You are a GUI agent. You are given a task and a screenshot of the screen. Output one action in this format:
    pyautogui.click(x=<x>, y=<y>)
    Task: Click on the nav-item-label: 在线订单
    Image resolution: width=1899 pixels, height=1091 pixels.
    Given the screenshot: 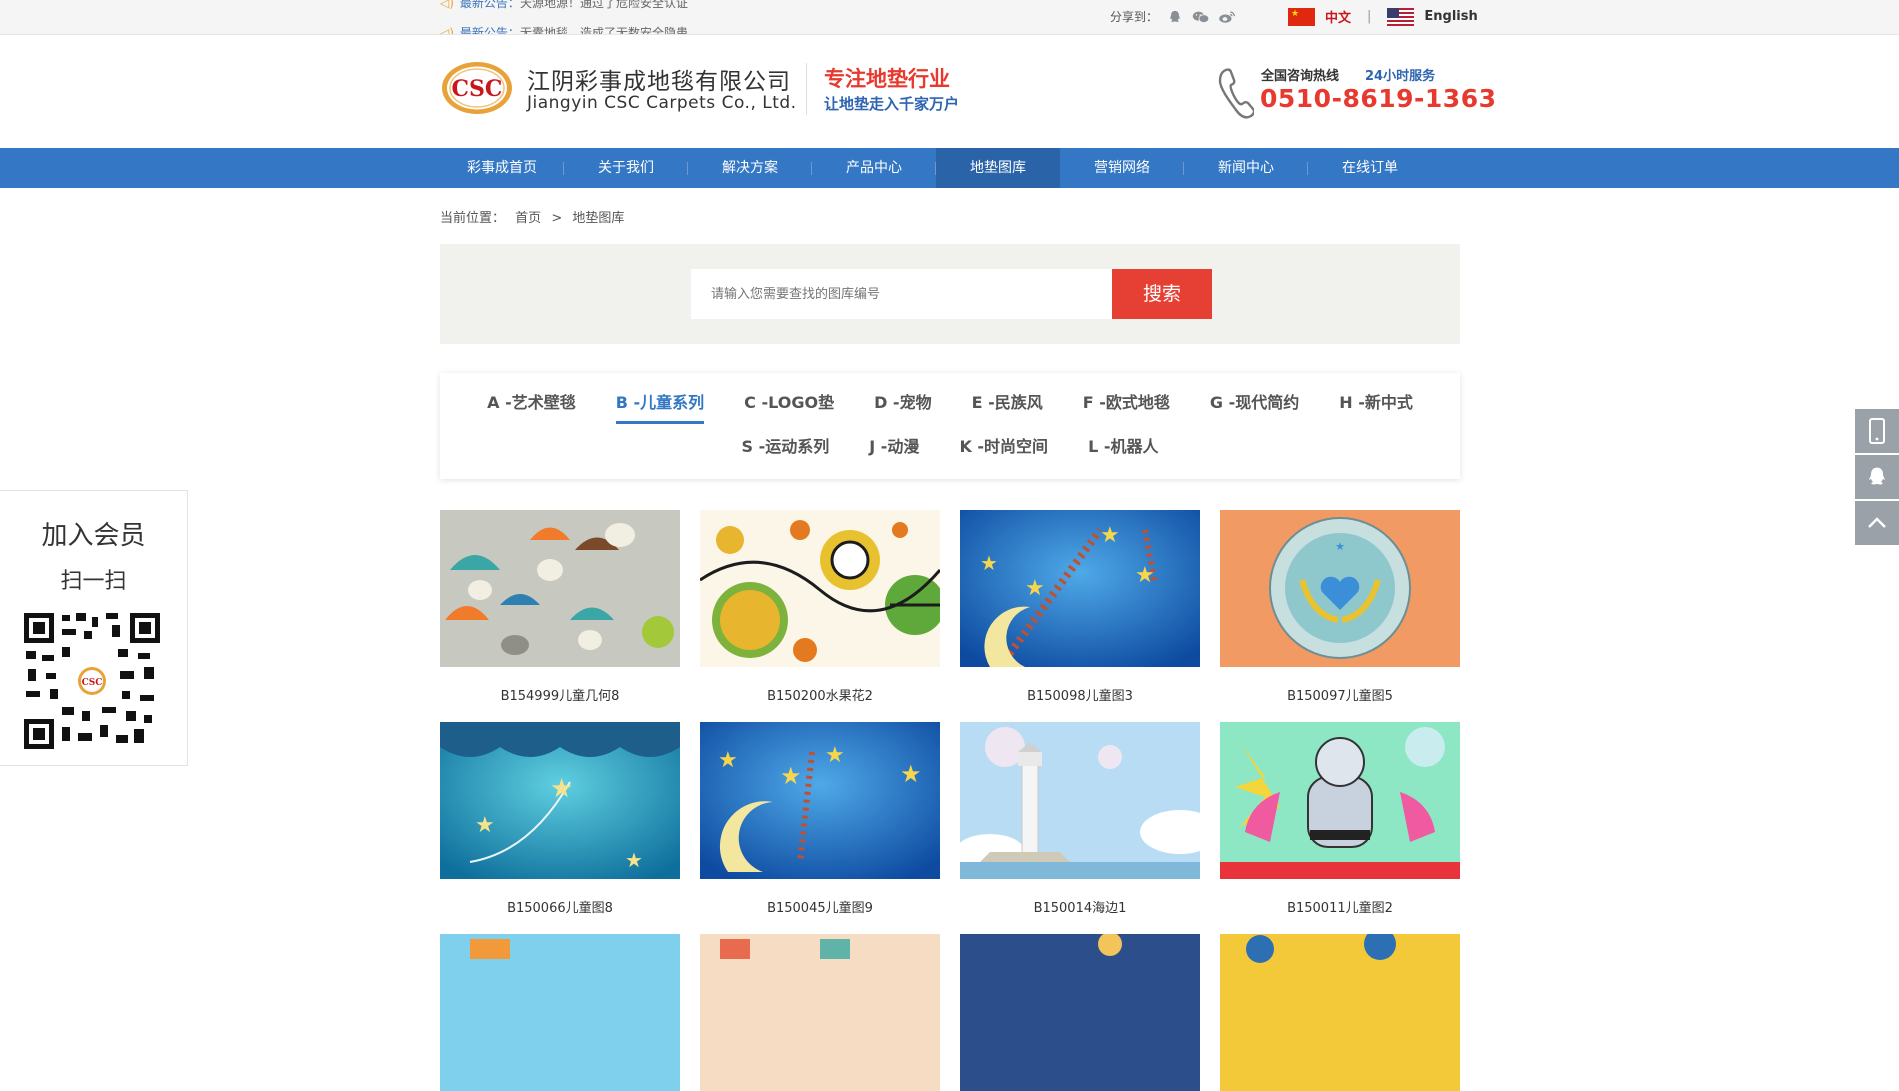 What is the action you would take?
    pyautogui.click(x=1370, y=168)
    